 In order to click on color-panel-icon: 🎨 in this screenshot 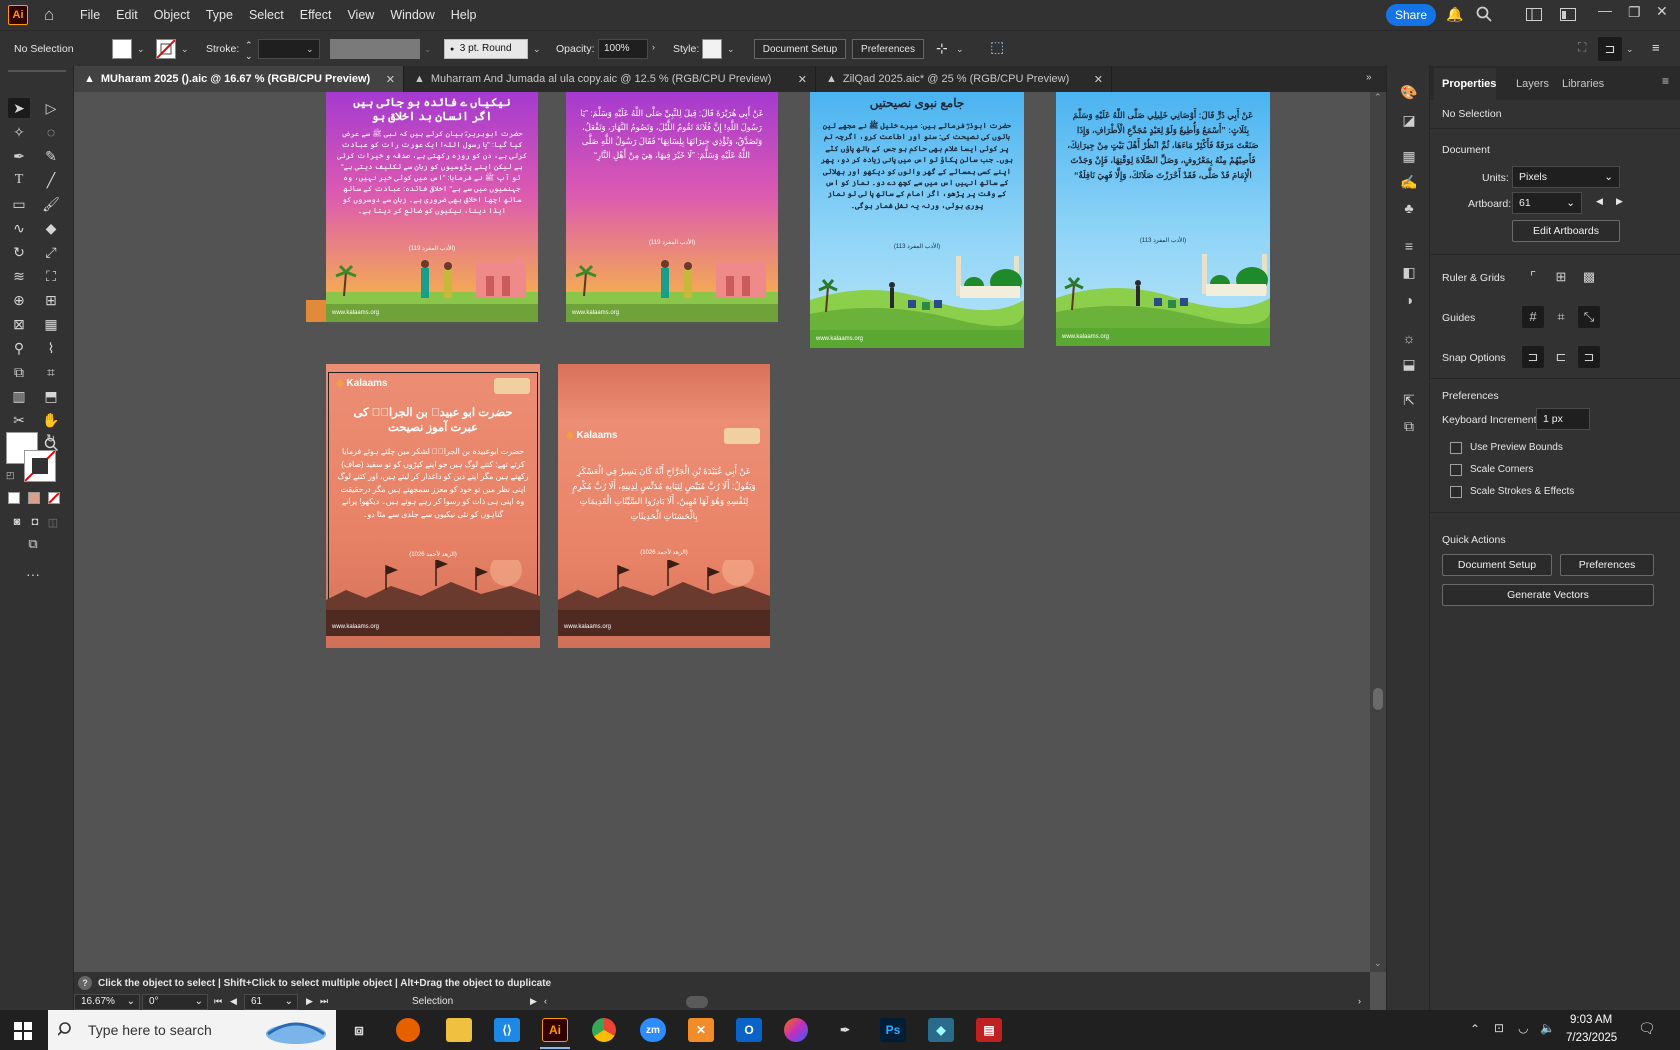, I will do `click(1409, 94)`.